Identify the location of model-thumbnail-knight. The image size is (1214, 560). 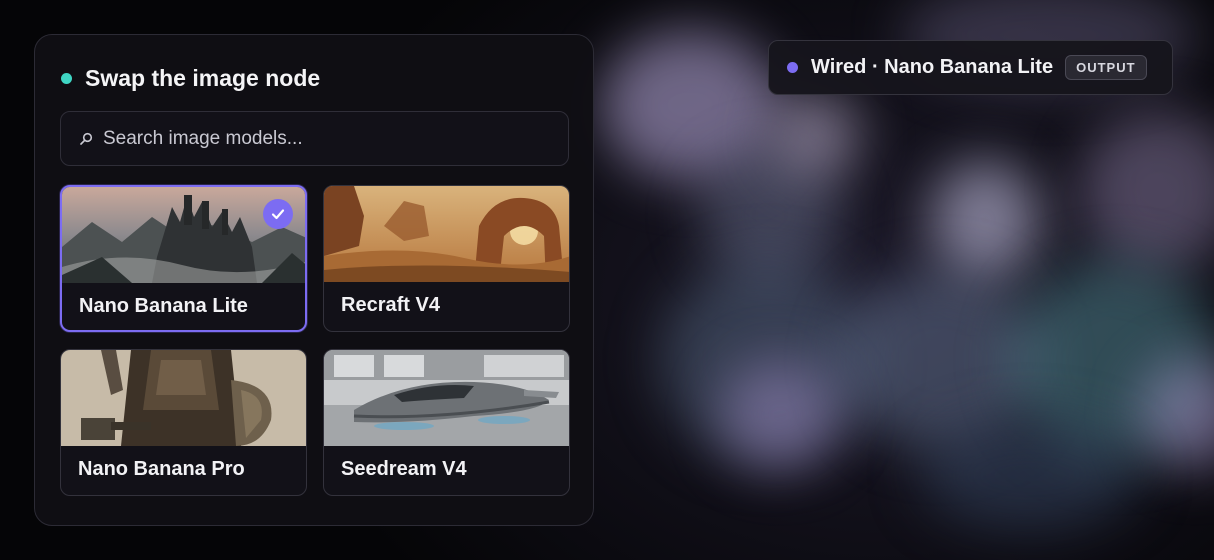
(183, 398).